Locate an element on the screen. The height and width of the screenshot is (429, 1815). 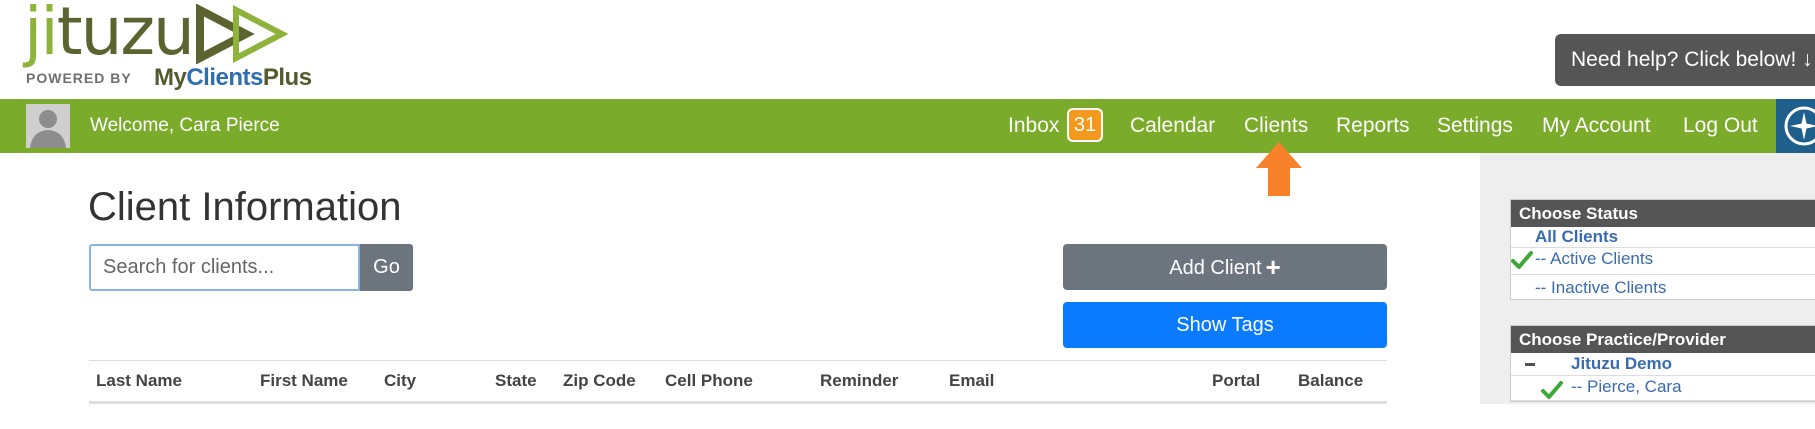
brand-clients: Clients is located at coordinates (224, 77).